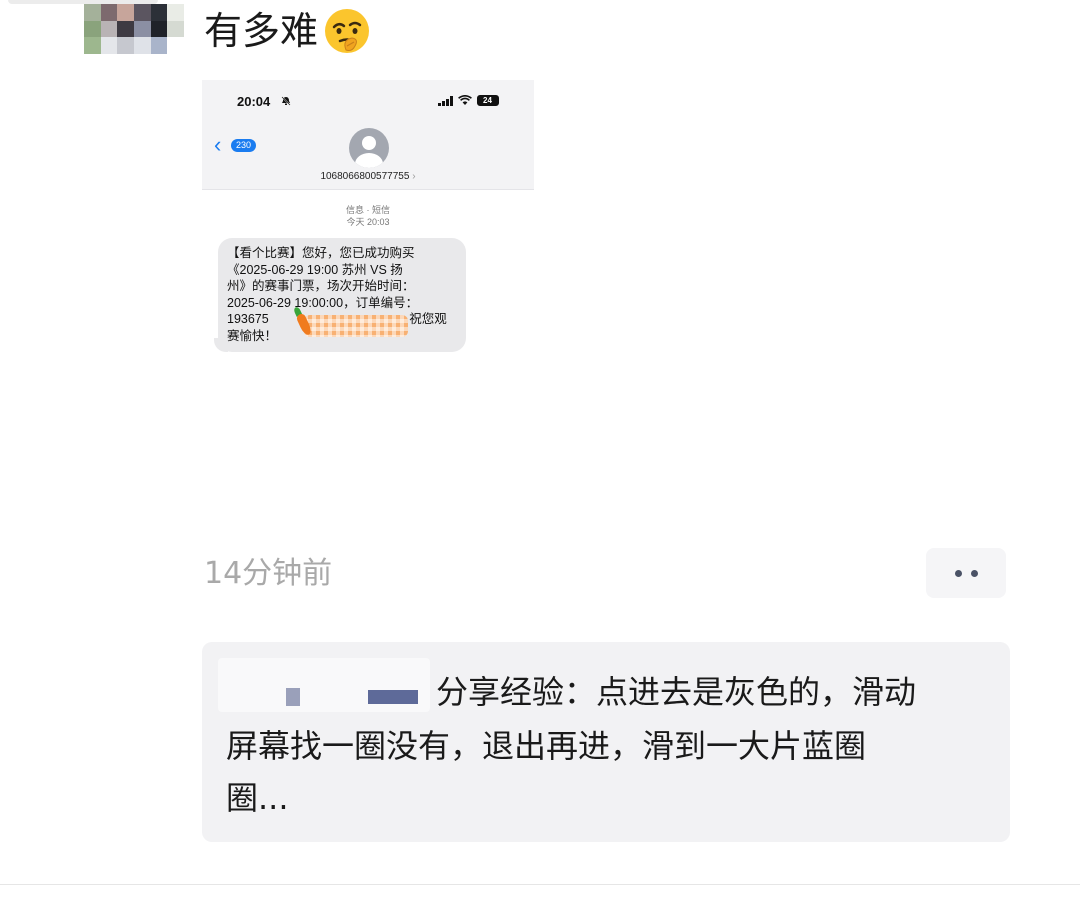 The image size is (1080, 898). What do you see at coordinates (261, 31) in the screenshot?
I see `post-text-label: 有多难` at bounding box center [261, 31].